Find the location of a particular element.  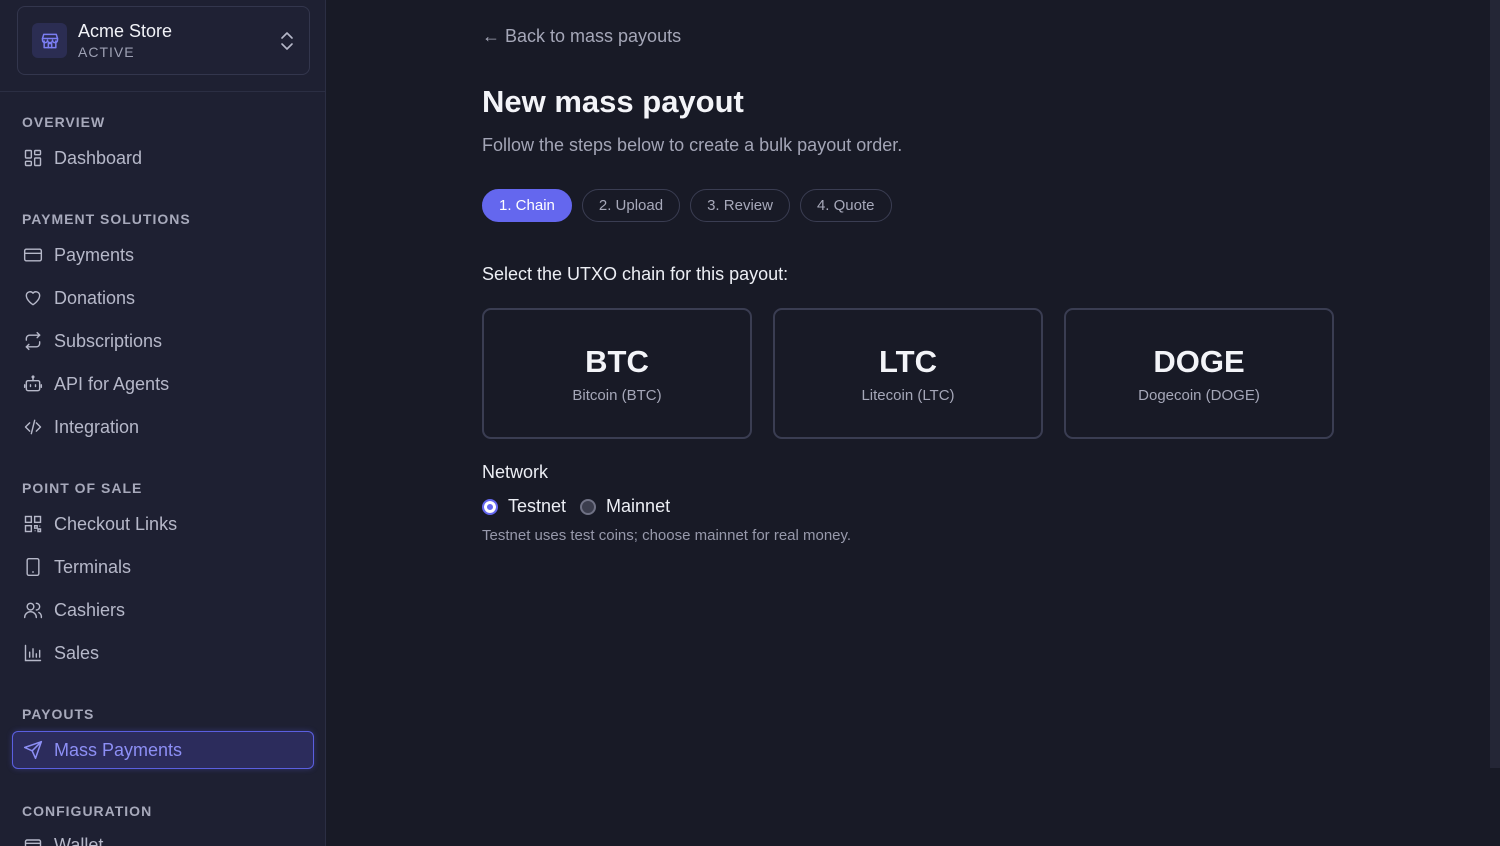

section-label-point-of-sale: POINT OF SALE is located at coordinates (82, 488).